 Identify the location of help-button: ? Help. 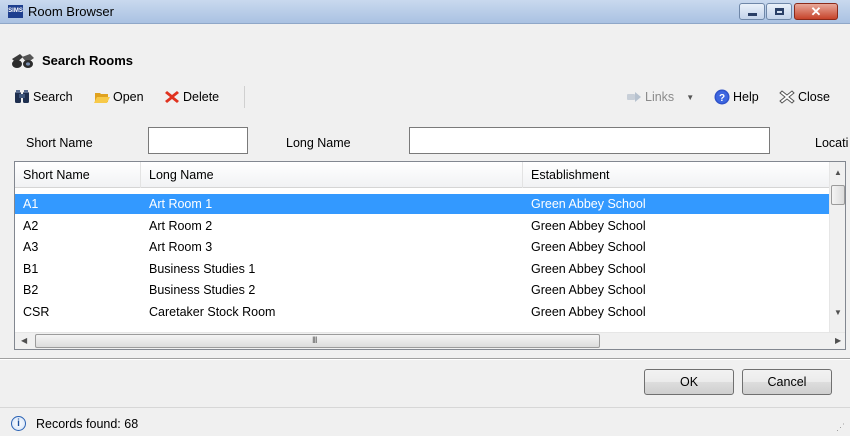
(736, 97).